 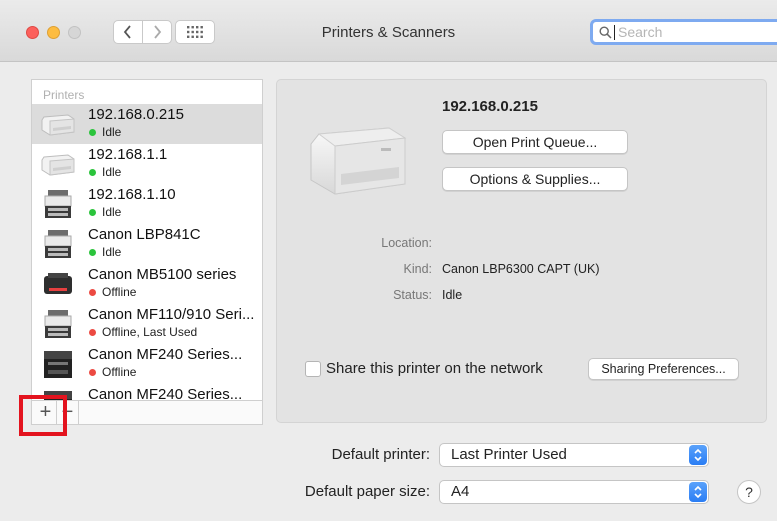 I want to click on search-placeholder: Search, so click(x=640, y=32).